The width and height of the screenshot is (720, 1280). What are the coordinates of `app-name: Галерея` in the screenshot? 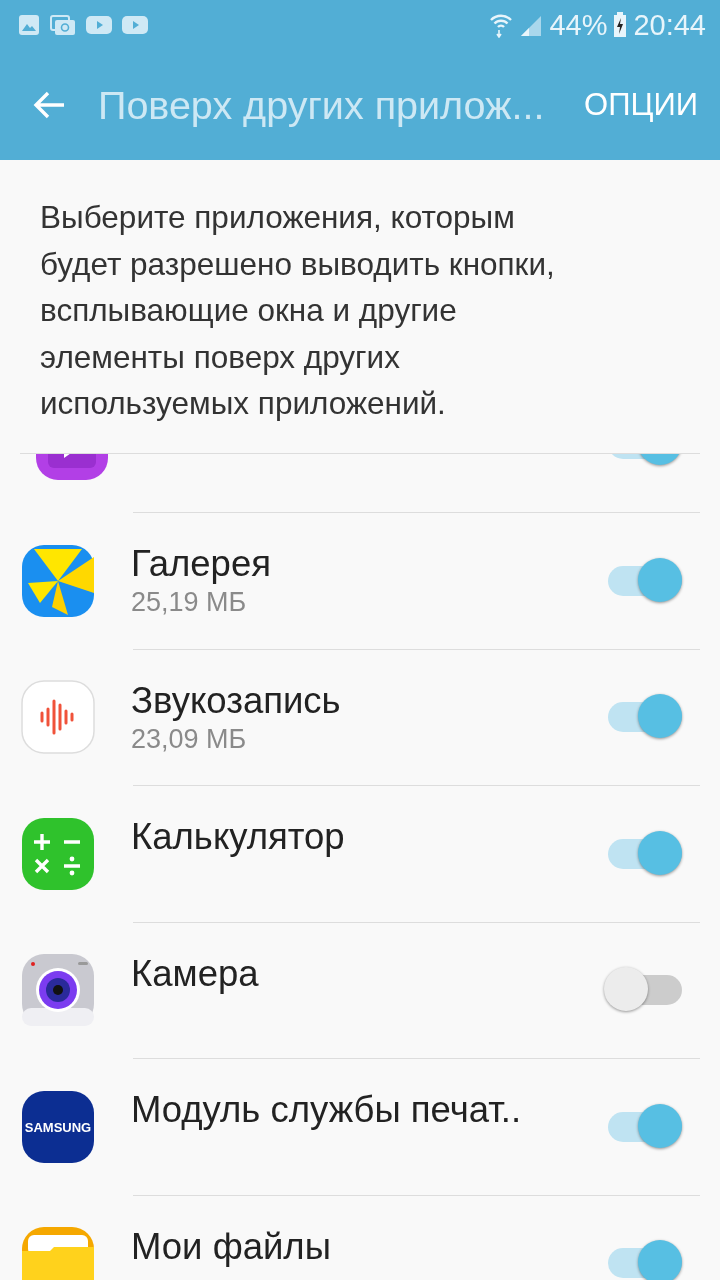 It's located at (201, 564).